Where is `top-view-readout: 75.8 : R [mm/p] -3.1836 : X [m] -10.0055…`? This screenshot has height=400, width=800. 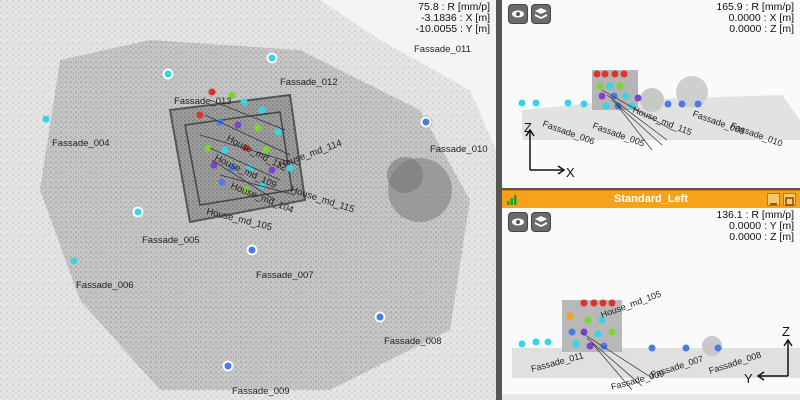 top-view-readout: 75.8 : R [mm/p] -3.1836 : X [m] -10.0055… is located at coordinates (453, 18).